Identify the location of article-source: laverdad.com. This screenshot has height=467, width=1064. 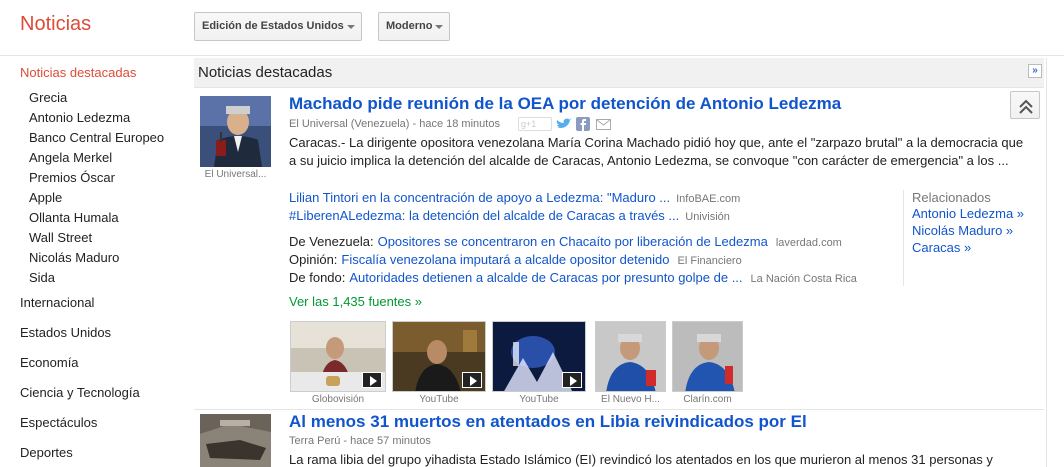
(808, 243).